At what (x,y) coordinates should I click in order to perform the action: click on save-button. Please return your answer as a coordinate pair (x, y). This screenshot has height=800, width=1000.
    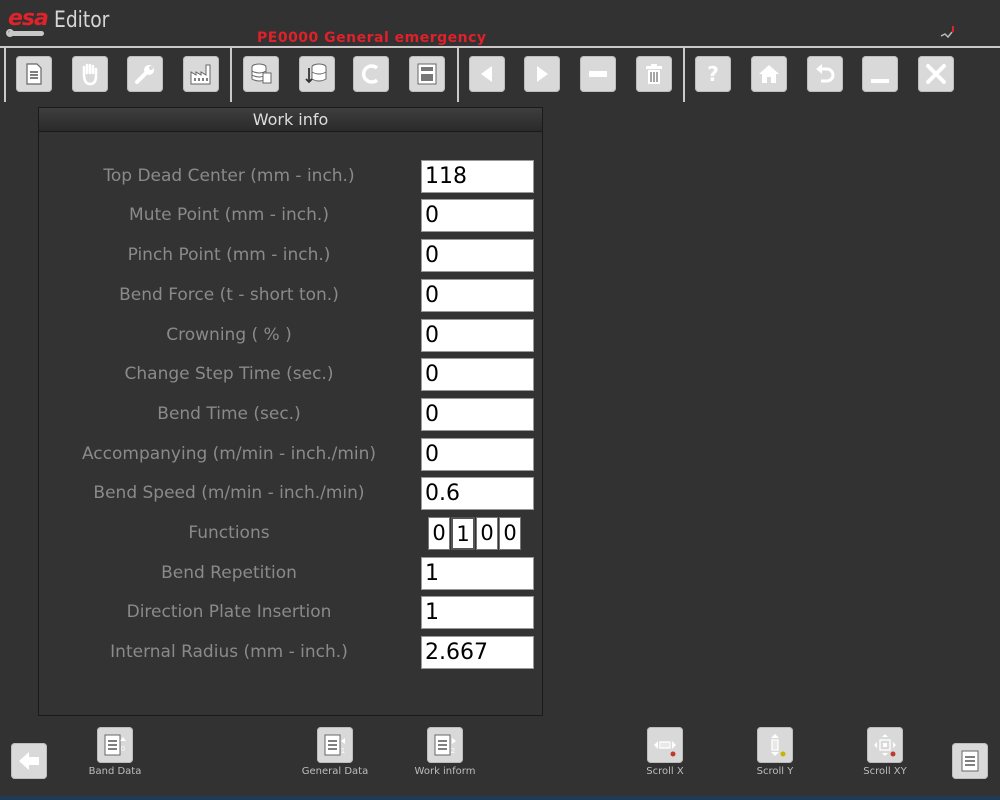
    Looking at the image, I should click on (427, 74).